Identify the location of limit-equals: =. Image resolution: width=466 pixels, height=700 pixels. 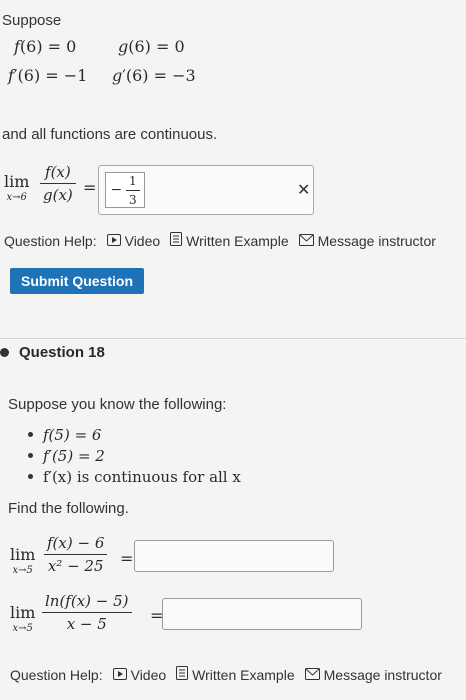
(90, 187).